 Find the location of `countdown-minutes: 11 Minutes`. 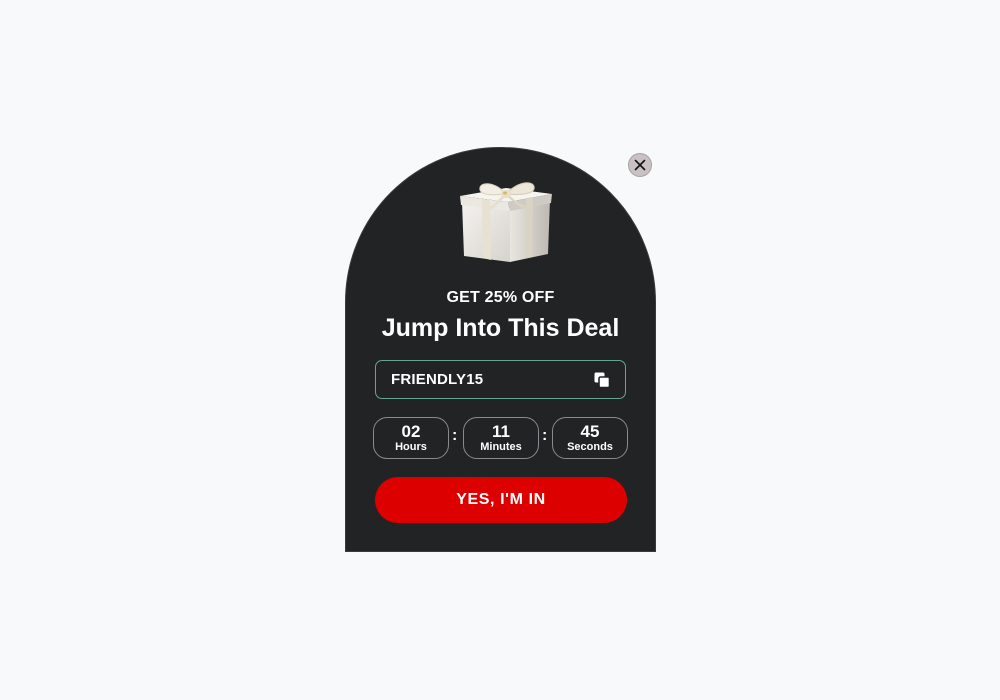

countdown-minutes: 11 Minutes is located at coordinates (501, 438).